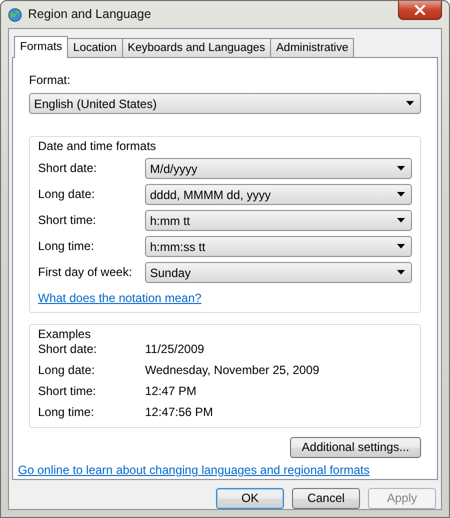 Image resolution: width=450 pixels, height=518 pixels. I want to click on format-dropdown: M/d/yyyy, so click(278, 168).